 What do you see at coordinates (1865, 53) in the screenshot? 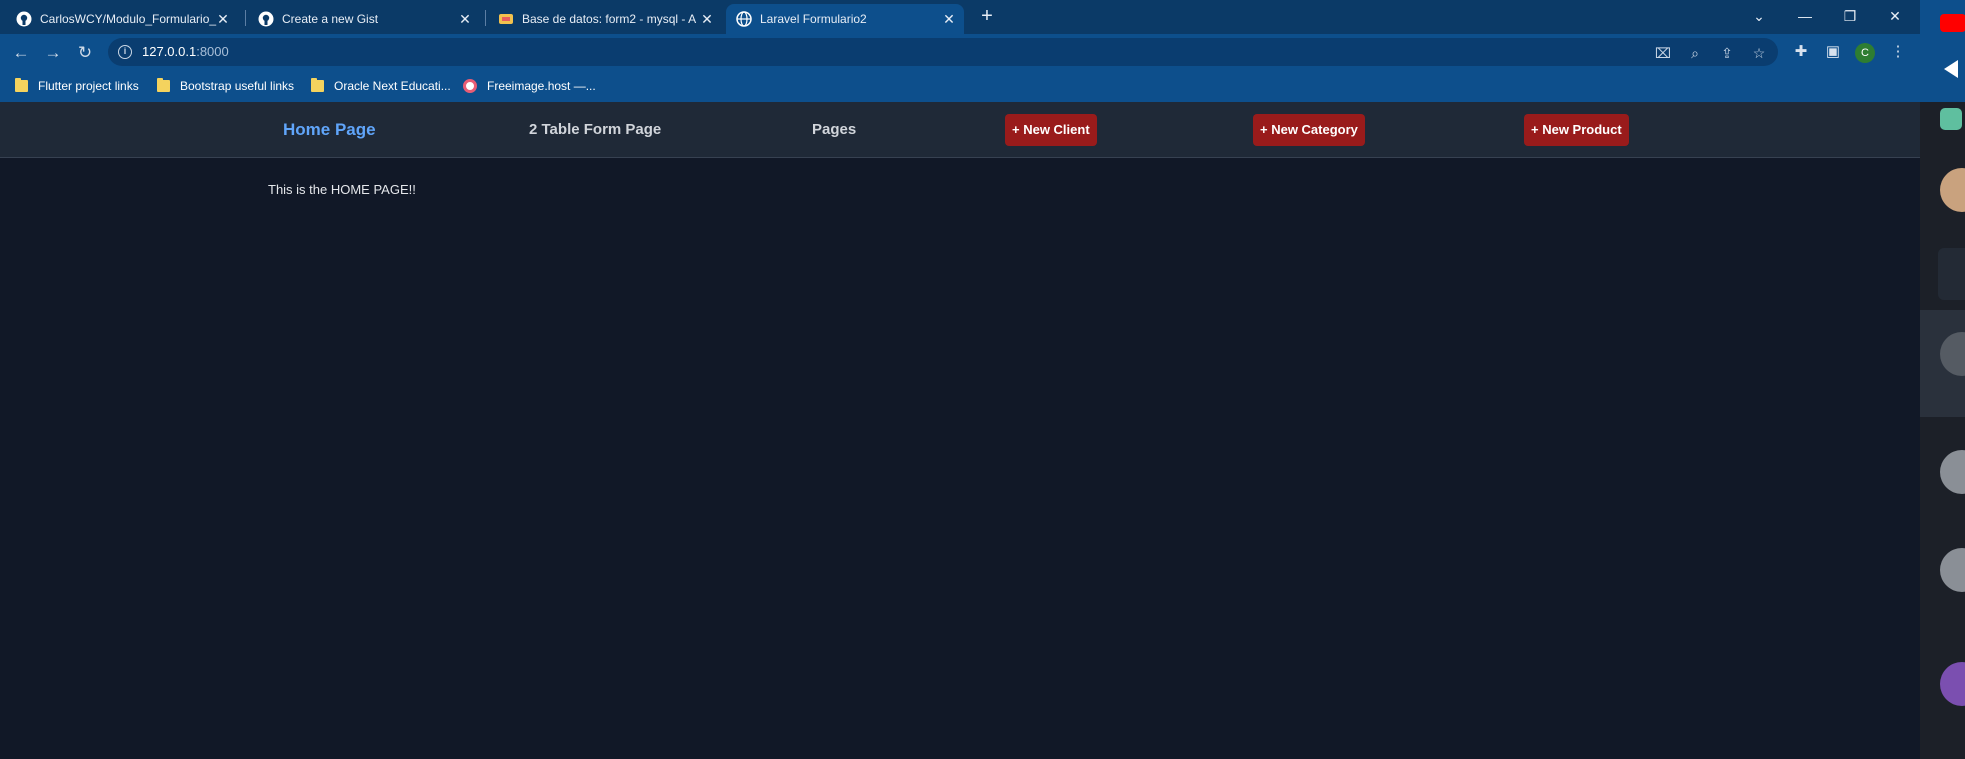
I see `profile-avatar: C` at bounding box center [1865, 53].